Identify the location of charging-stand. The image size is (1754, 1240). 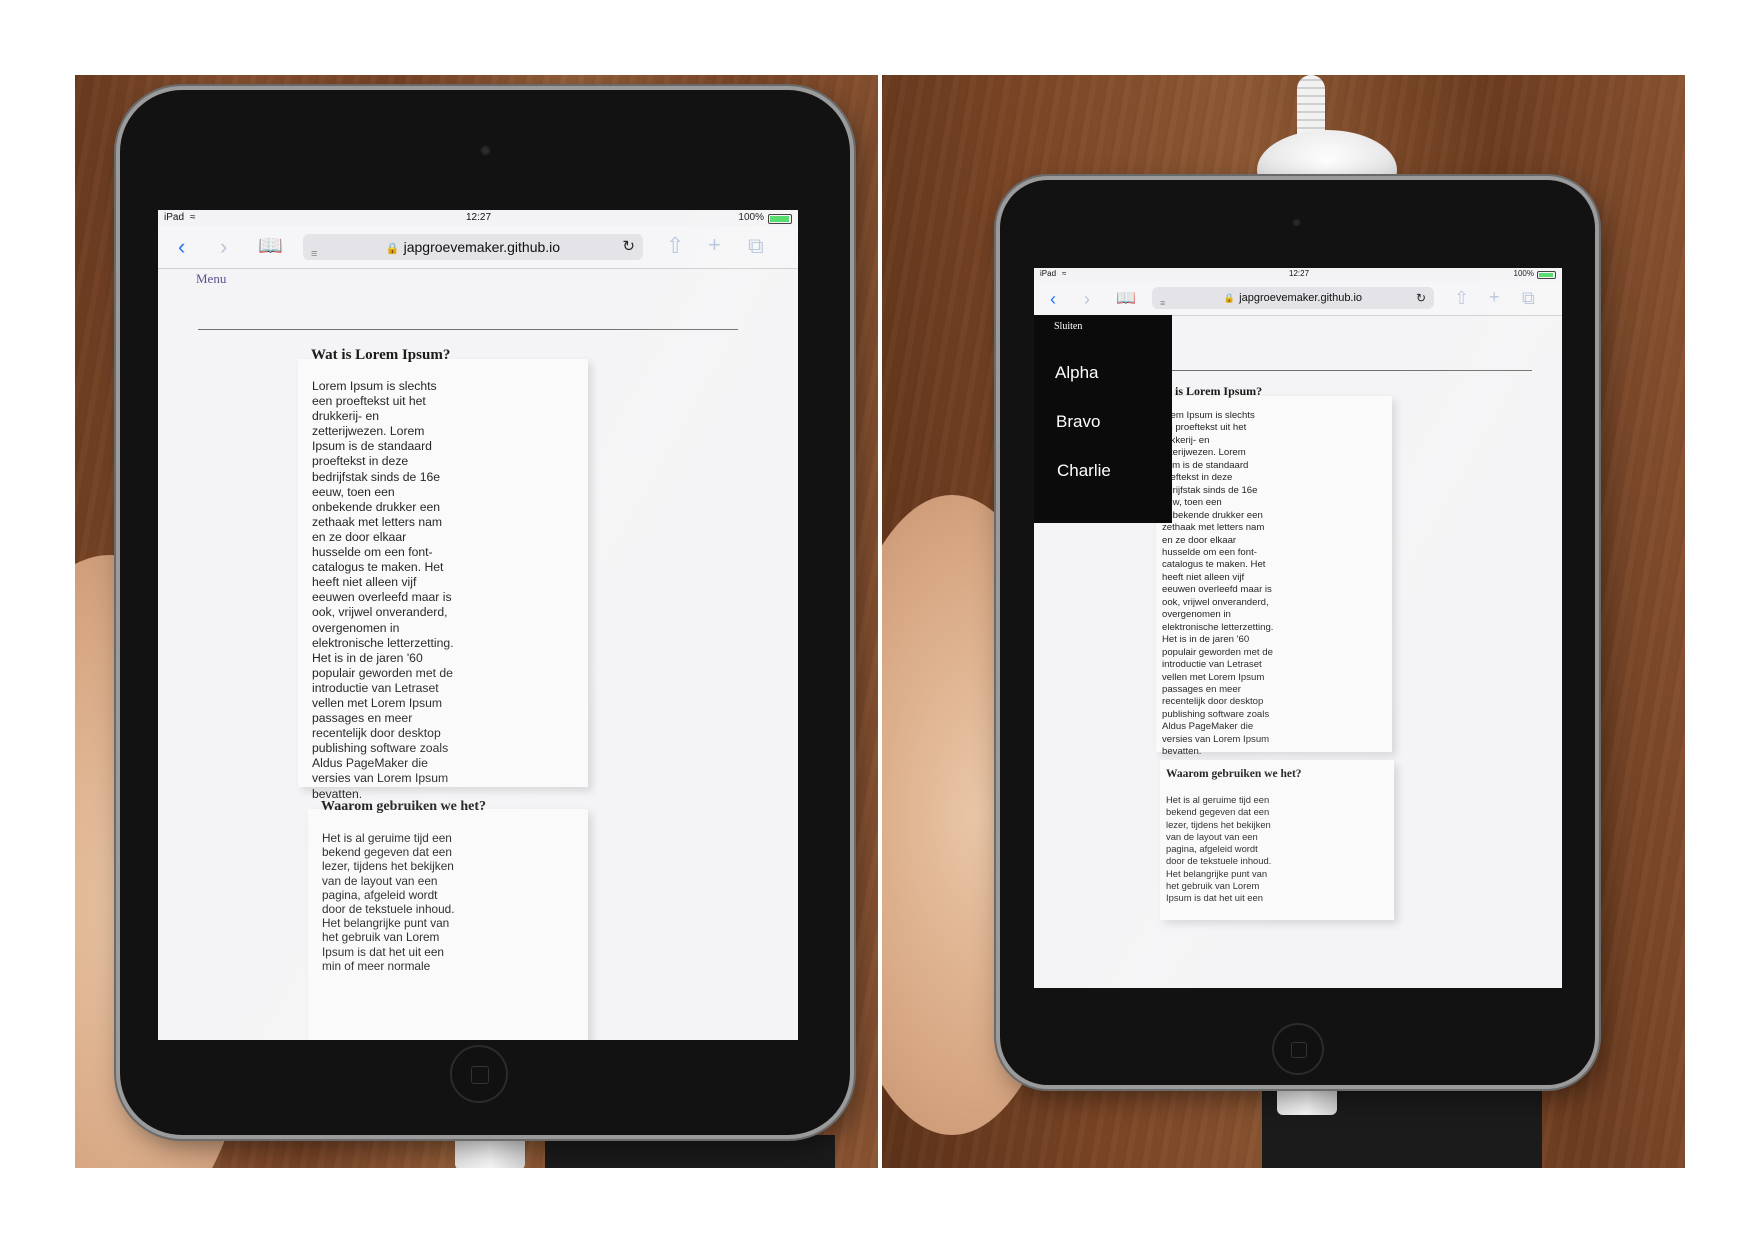
(690, 1151).